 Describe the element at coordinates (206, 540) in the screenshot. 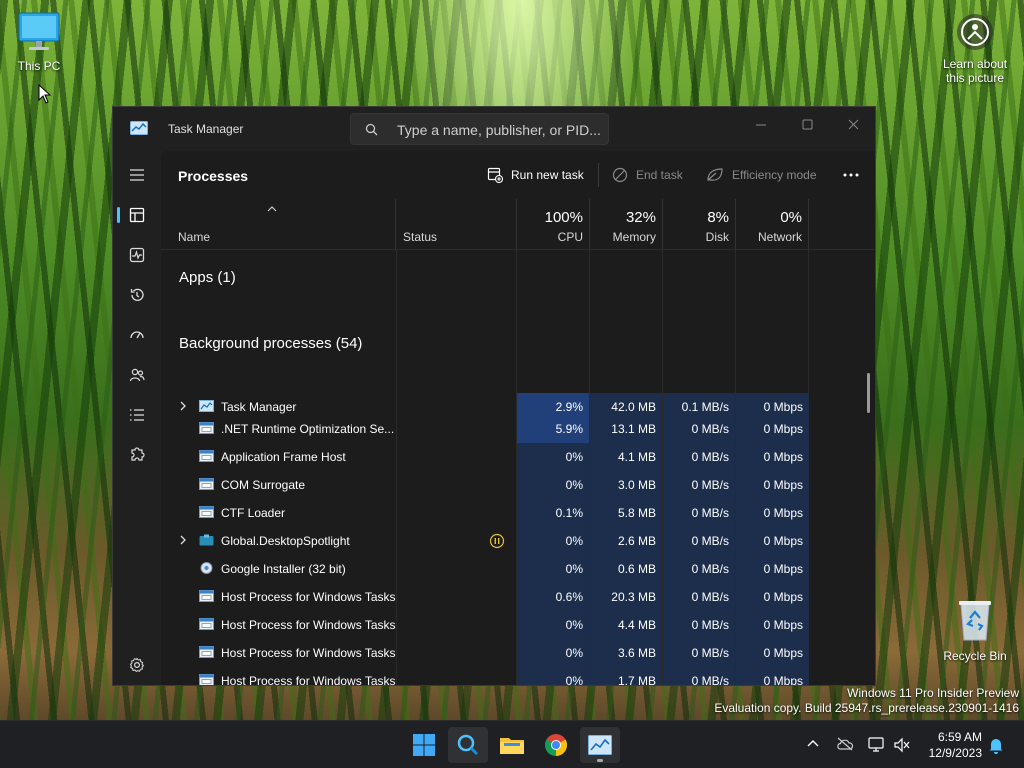

I see `spotlight-process-icon` at that location.